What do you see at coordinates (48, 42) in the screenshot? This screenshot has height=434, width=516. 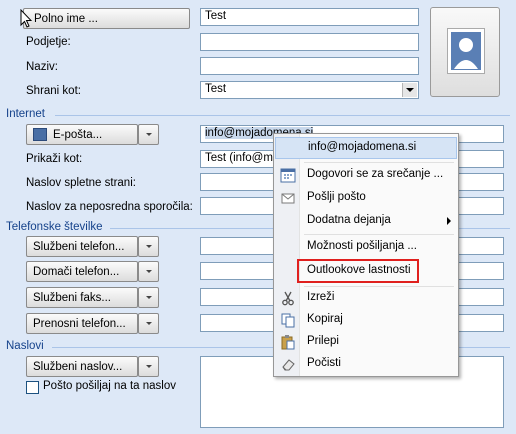 I see `department-label: Podjetje:` at bounding box center [48, 42].